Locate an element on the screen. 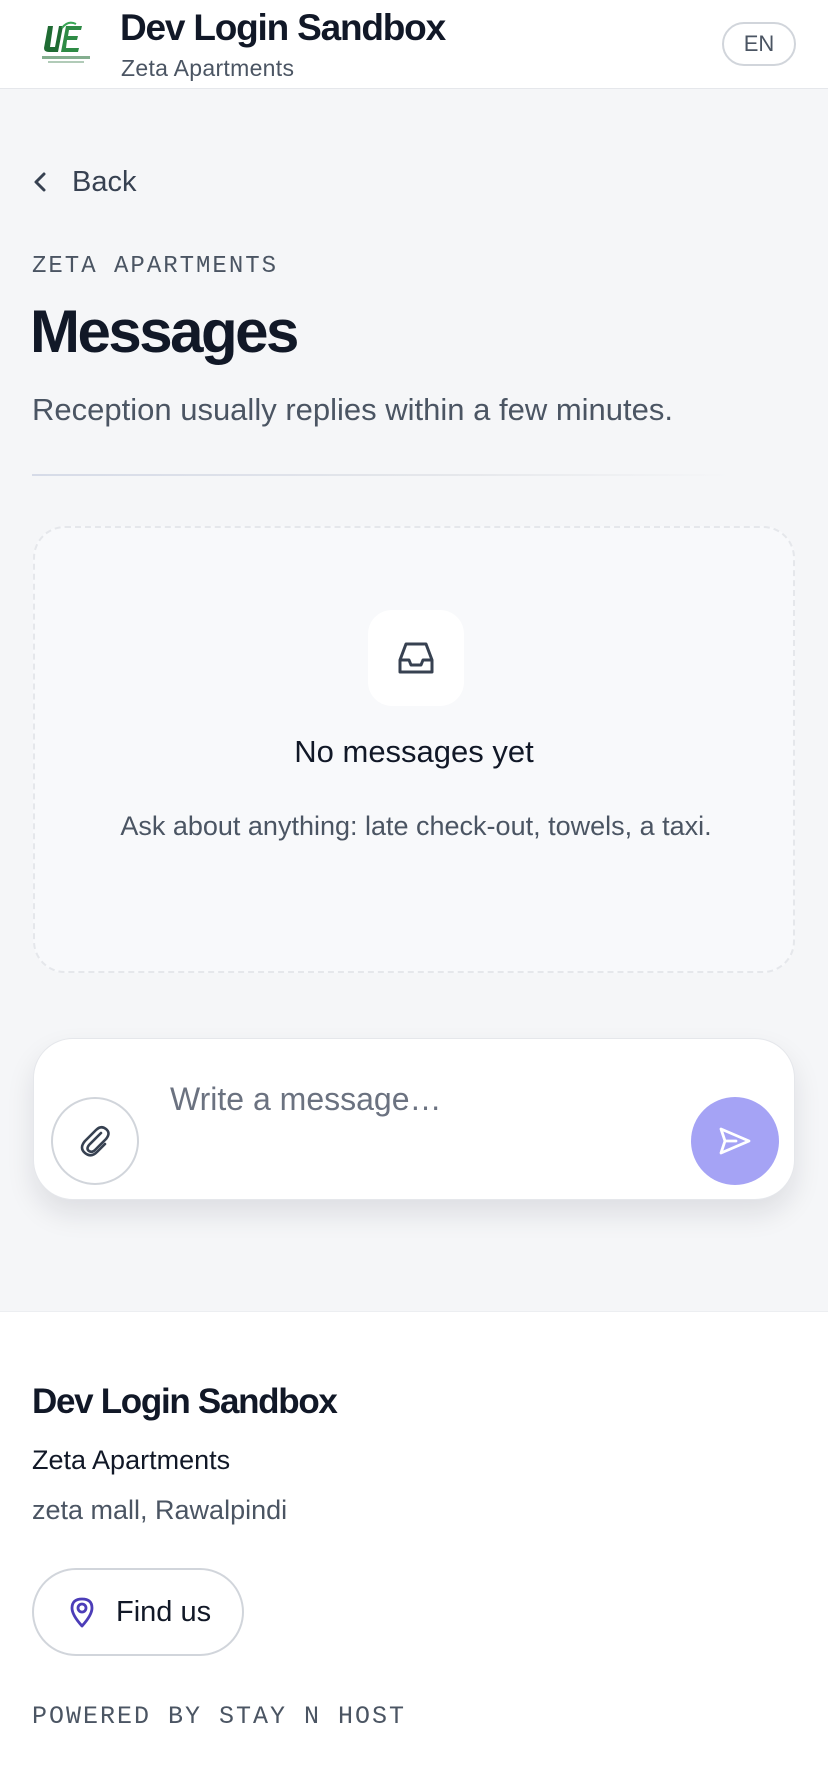 The image size is (828, 1792). find-us-button: Find us is located at coordinates (138, 1612).